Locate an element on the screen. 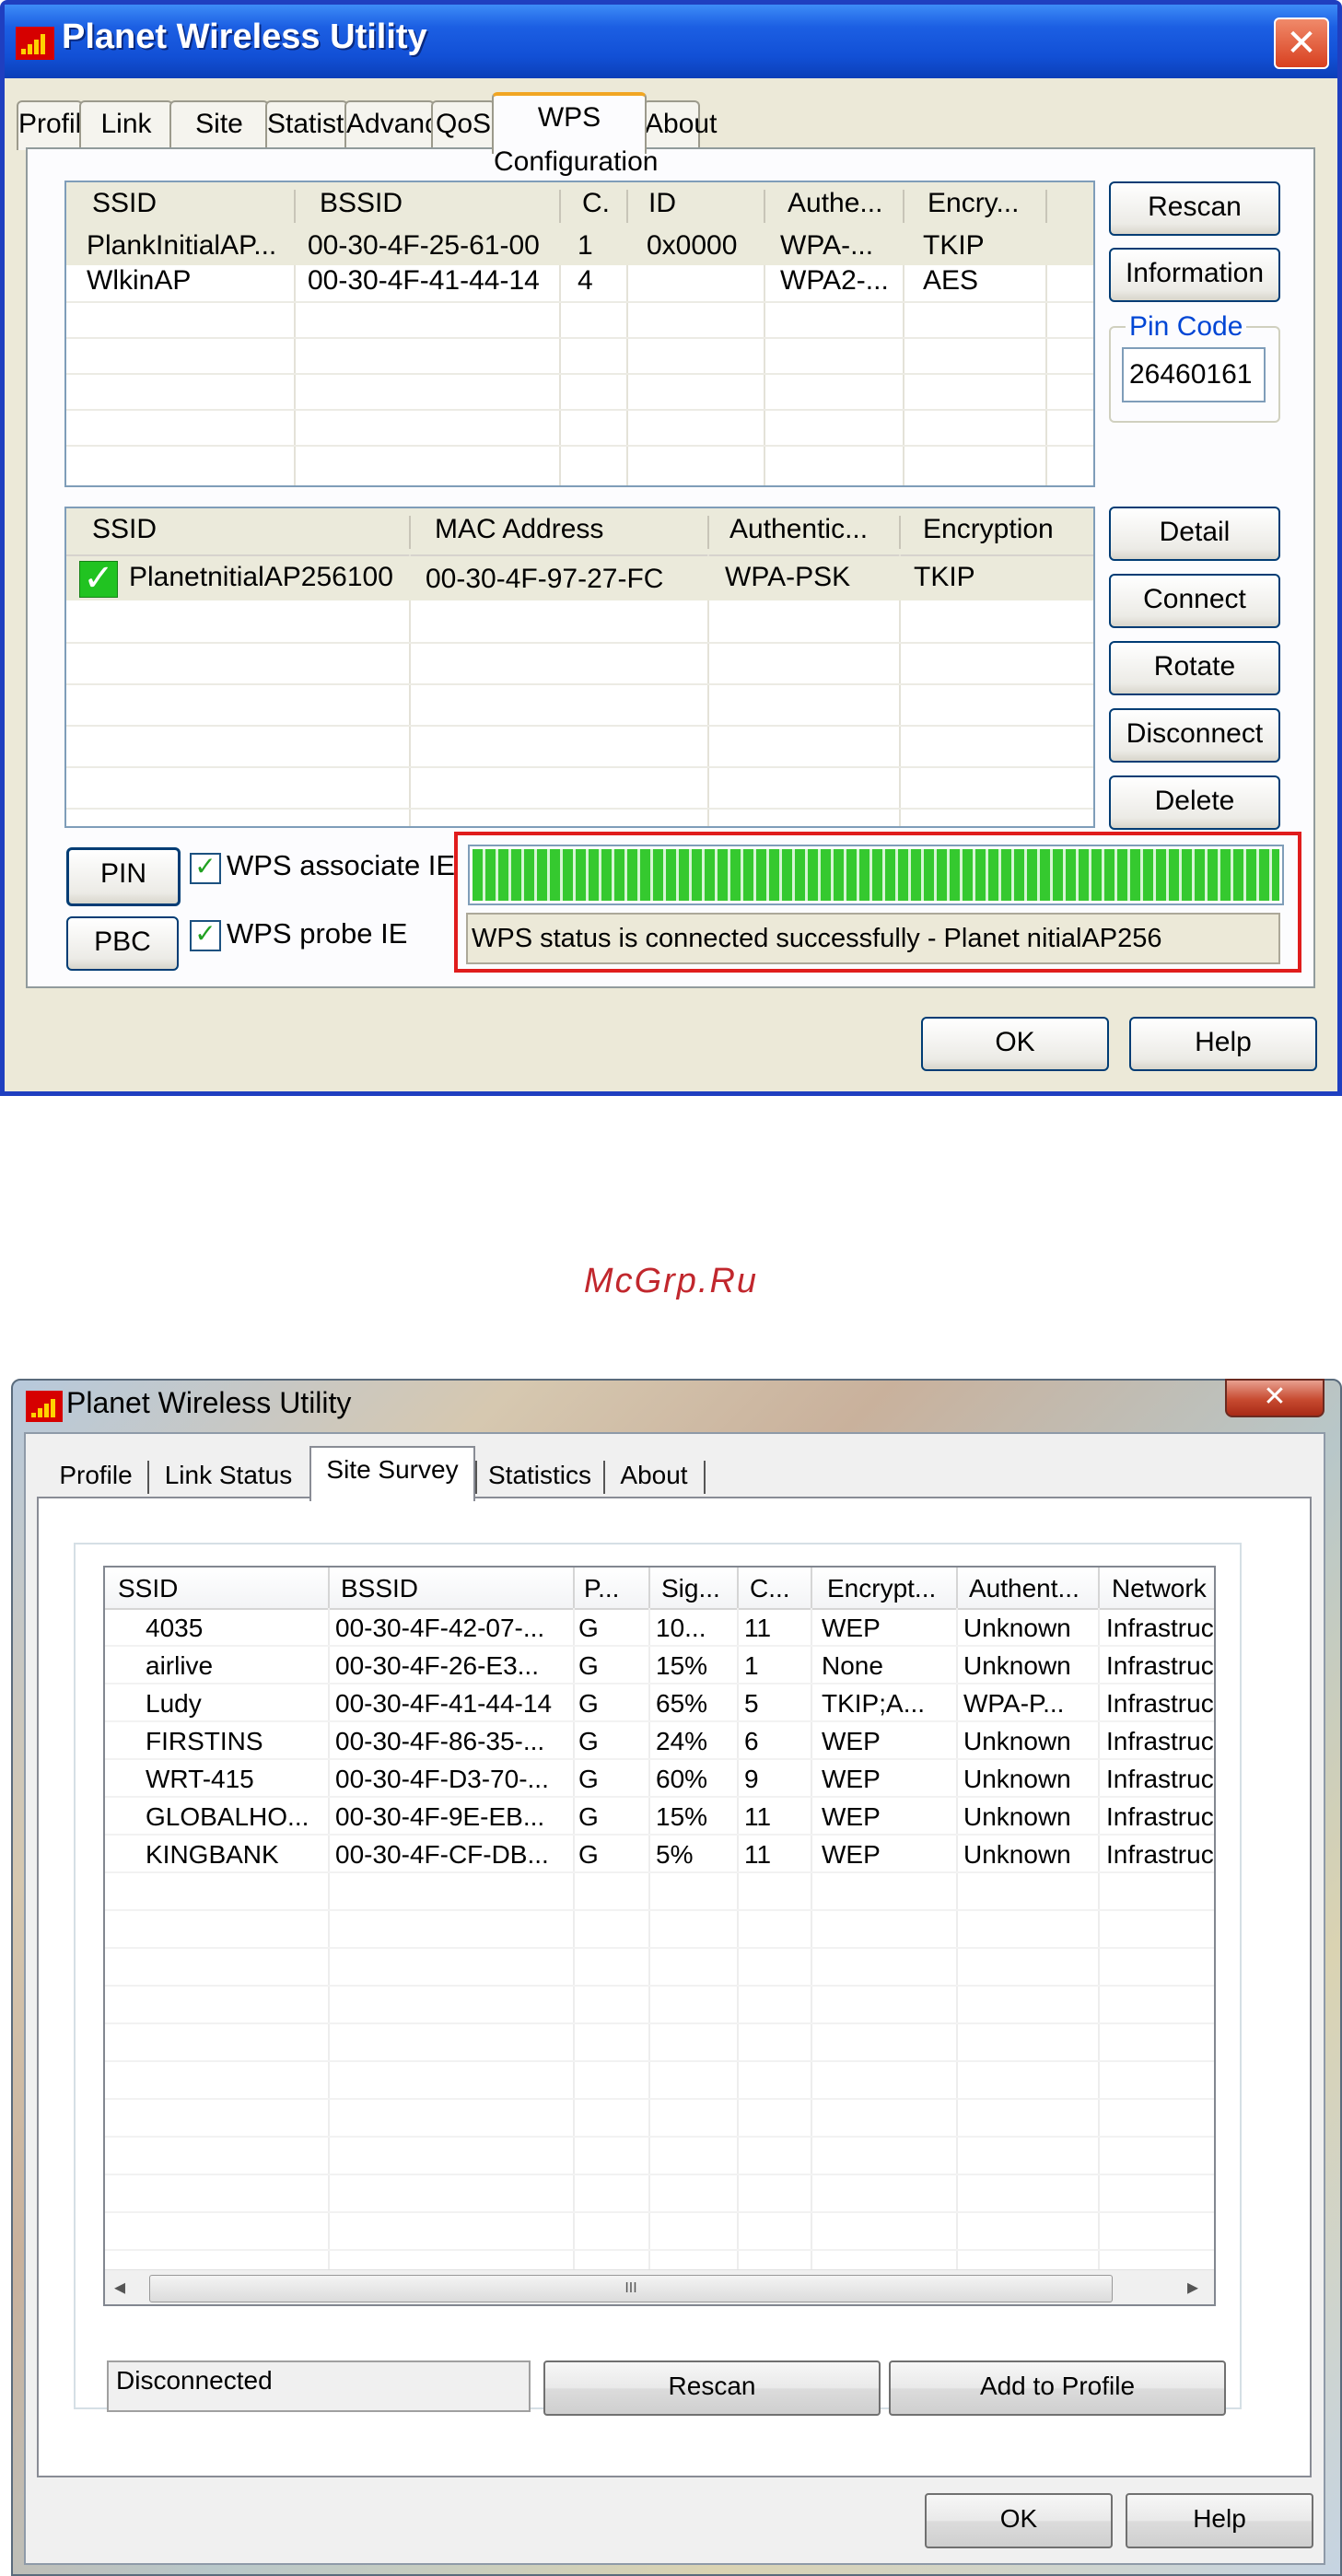 The width and height of the screenshot is (1342, 2576). title-bar: Planet Wireless Utility is located at coordinates (671, 41).